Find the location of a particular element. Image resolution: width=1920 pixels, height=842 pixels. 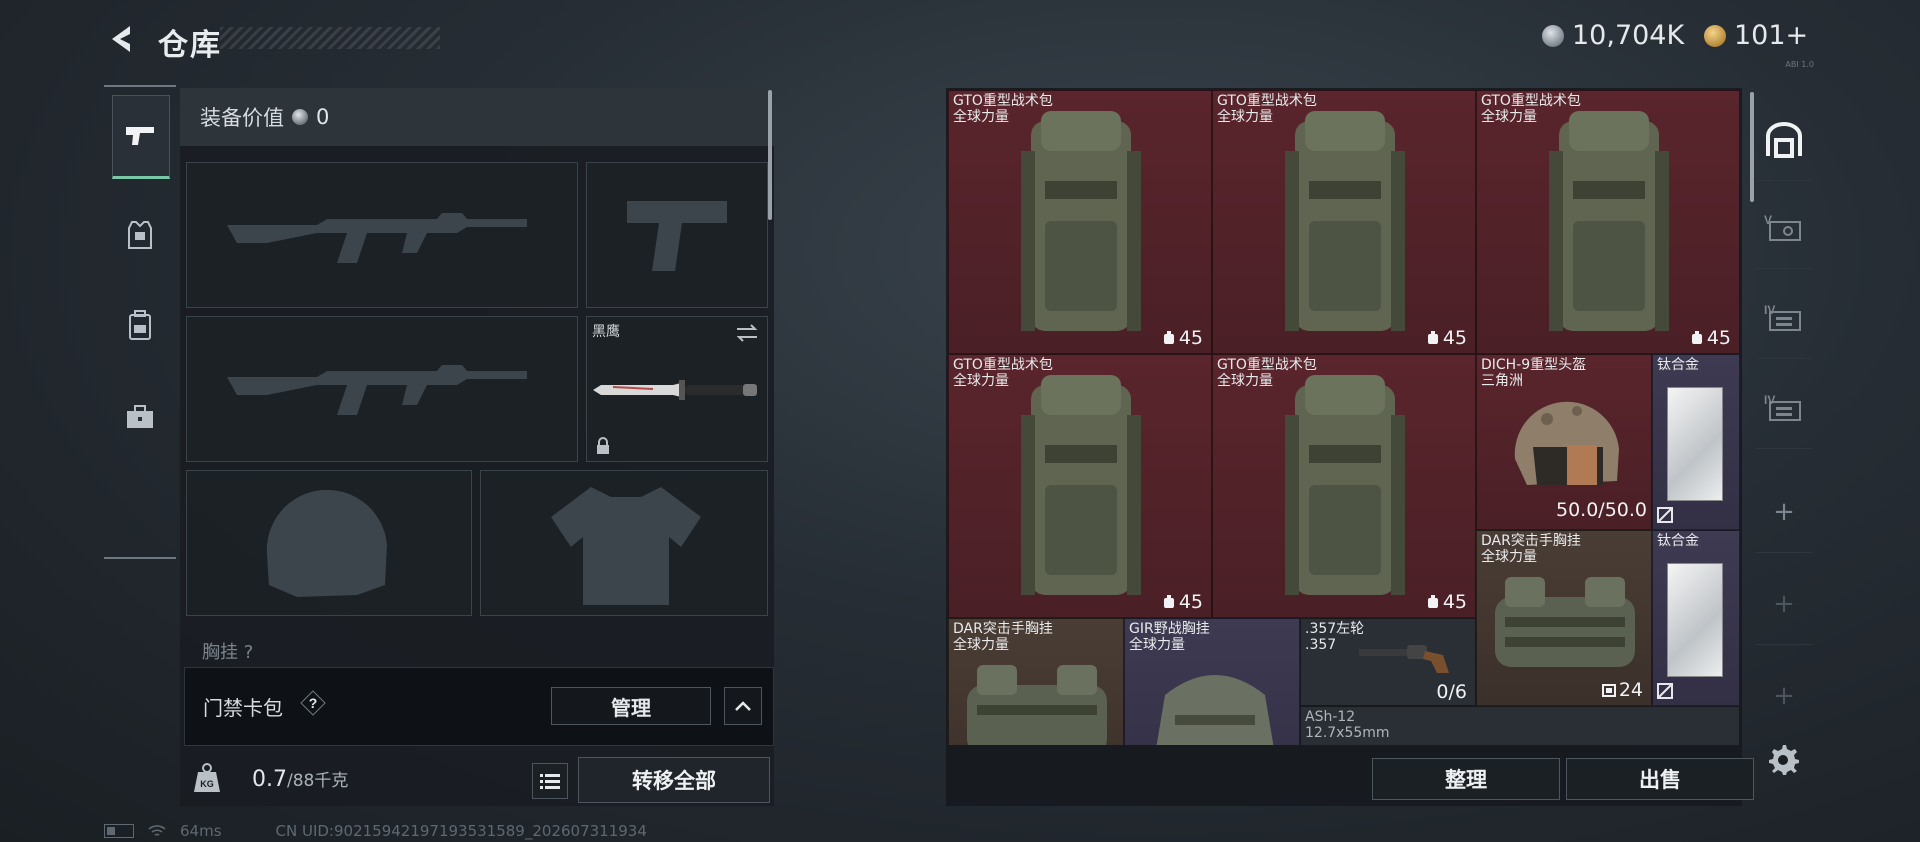

rifle-silhouette-icon is located at coordinates (377, 390).